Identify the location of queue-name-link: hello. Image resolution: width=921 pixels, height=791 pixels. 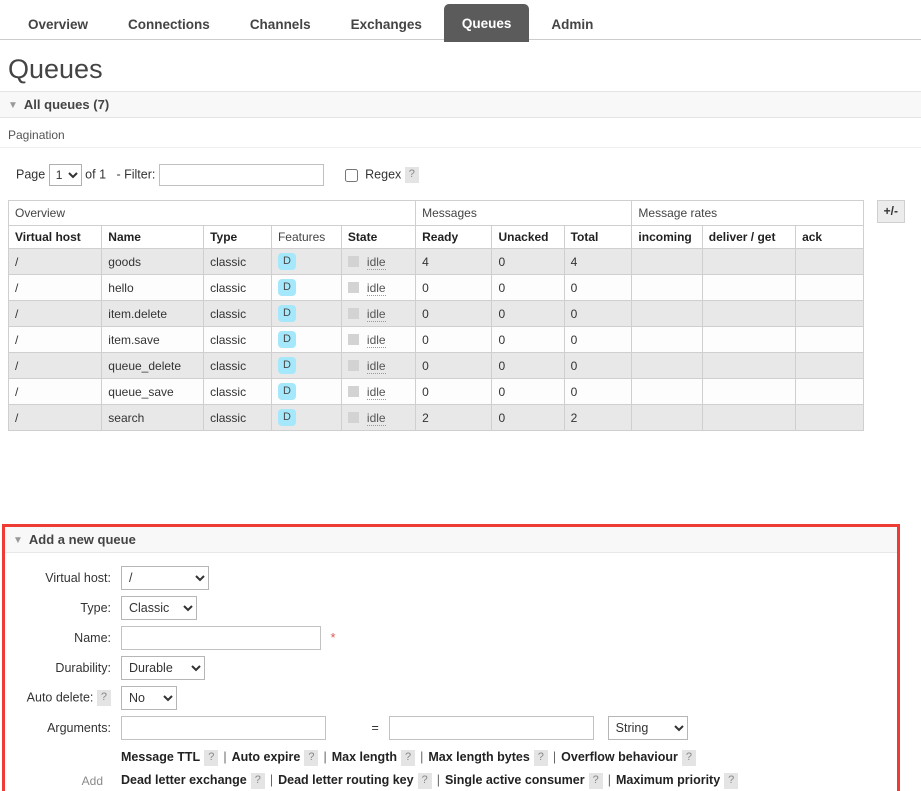
(120, 288).